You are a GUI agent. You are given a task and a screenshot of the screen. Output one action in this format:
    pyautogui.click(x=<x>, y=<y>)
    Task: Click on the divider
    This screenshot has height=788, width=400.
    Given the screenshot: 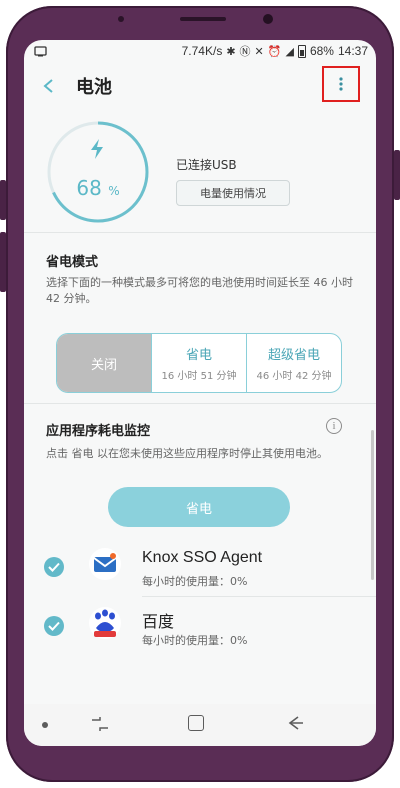 What is the action you would take?
    pyautogui.click(x=259, y=596)
    